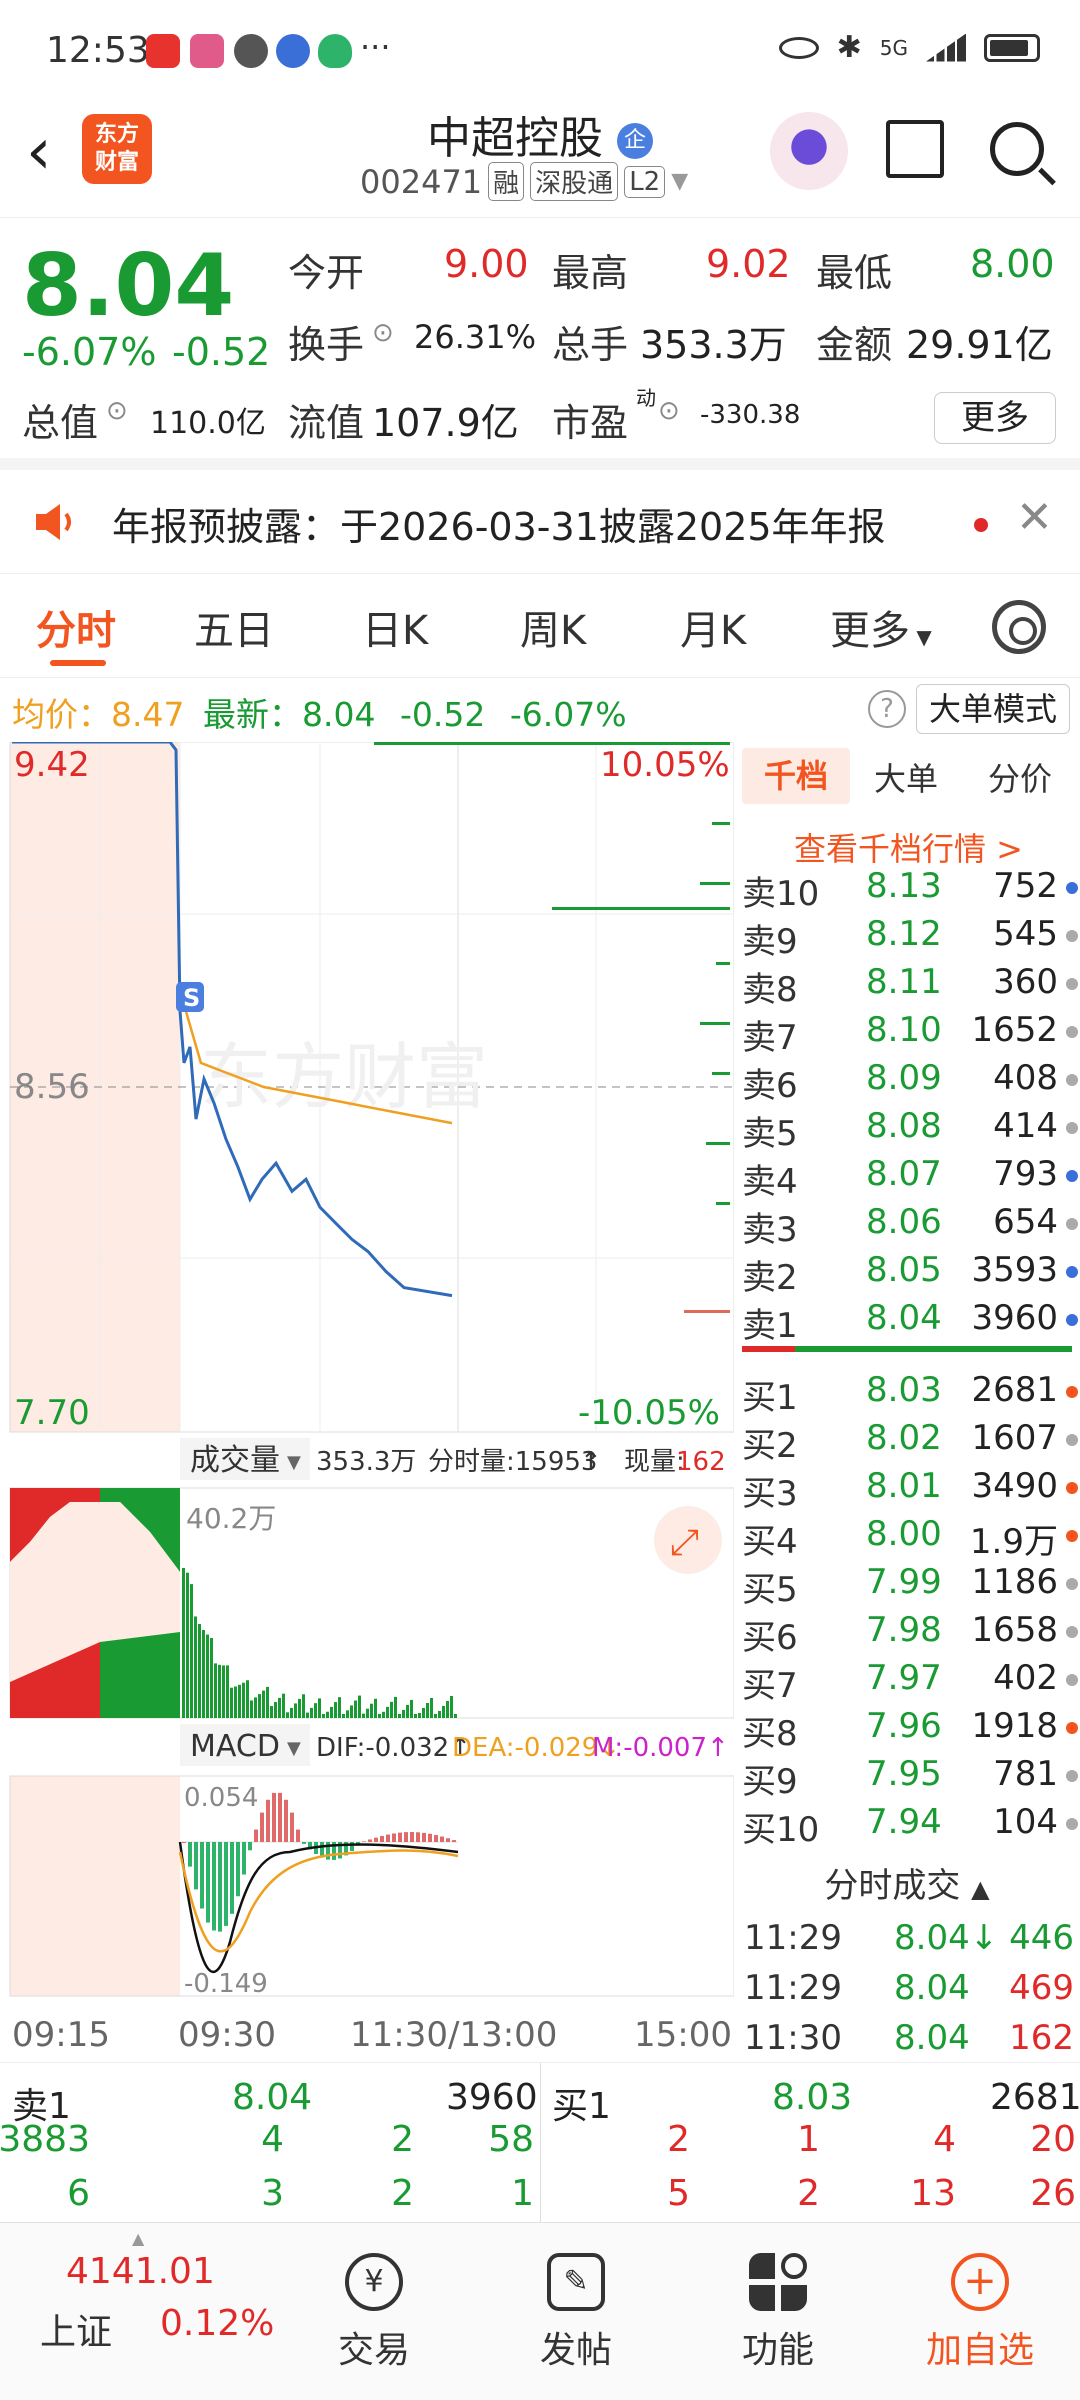 The width and height of the screenshot is (1080, 2400). What do you see at coordinates (1014, 1726) in the screenshot?
I see `bid-volume: 1918` at bounding box center [1014, 1726].